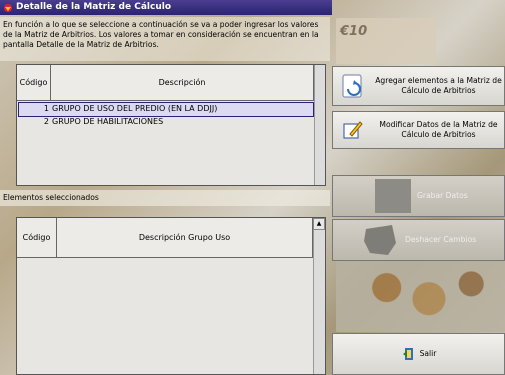  I want to click on add-document-icon, so click(353, 86).